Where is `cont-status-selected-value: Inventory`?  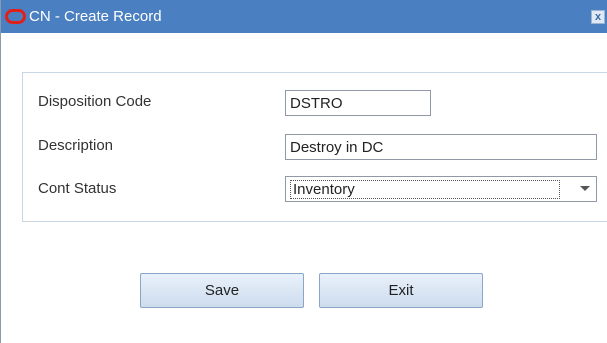
cont-status-selected-value: Inventory is located at coordinates (425, 189).